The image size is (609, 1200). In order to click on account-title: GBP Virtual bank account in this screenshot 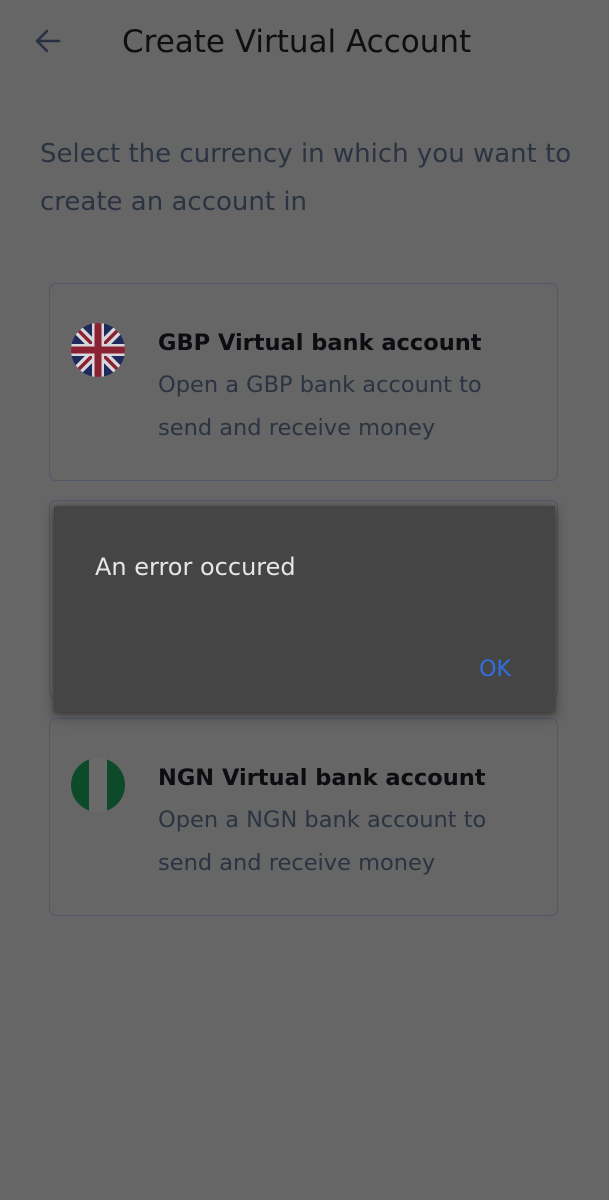, I will do `click(320, 343)`.